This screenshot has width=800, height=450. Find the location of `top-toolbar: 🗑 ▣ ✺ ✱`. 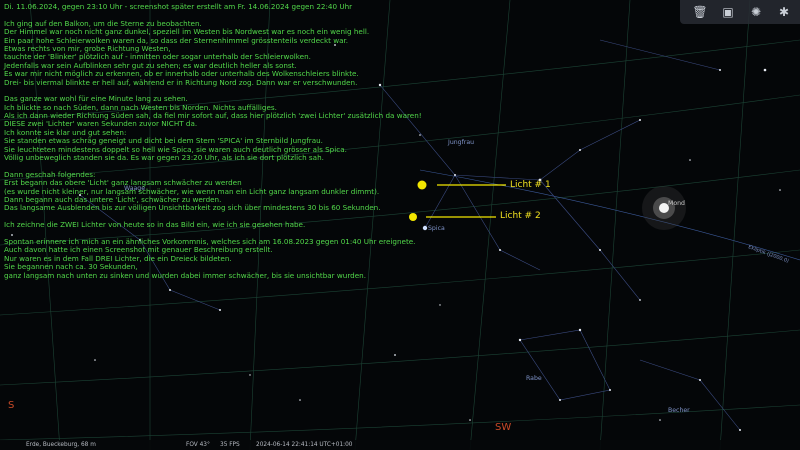

top-toolbar: 🗑 ▣ ✺ ✱ is located at coordinates (740, 12).